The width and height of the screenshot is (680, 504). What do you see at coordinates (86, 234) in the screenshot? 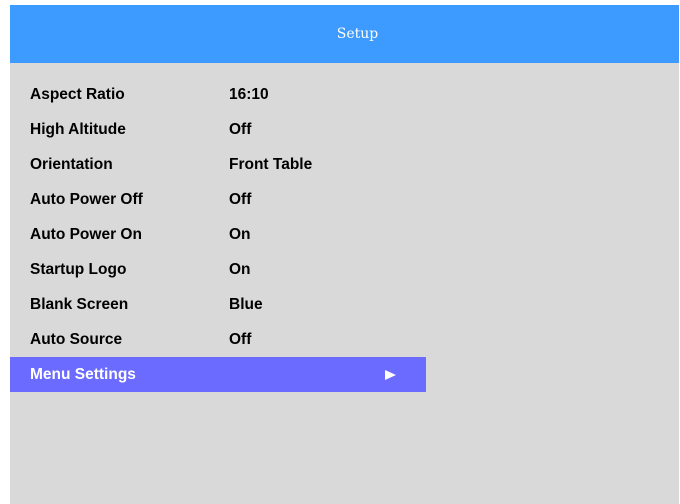
I see `menu-item-label: Auto Power On` at bounding box center [86, 234].